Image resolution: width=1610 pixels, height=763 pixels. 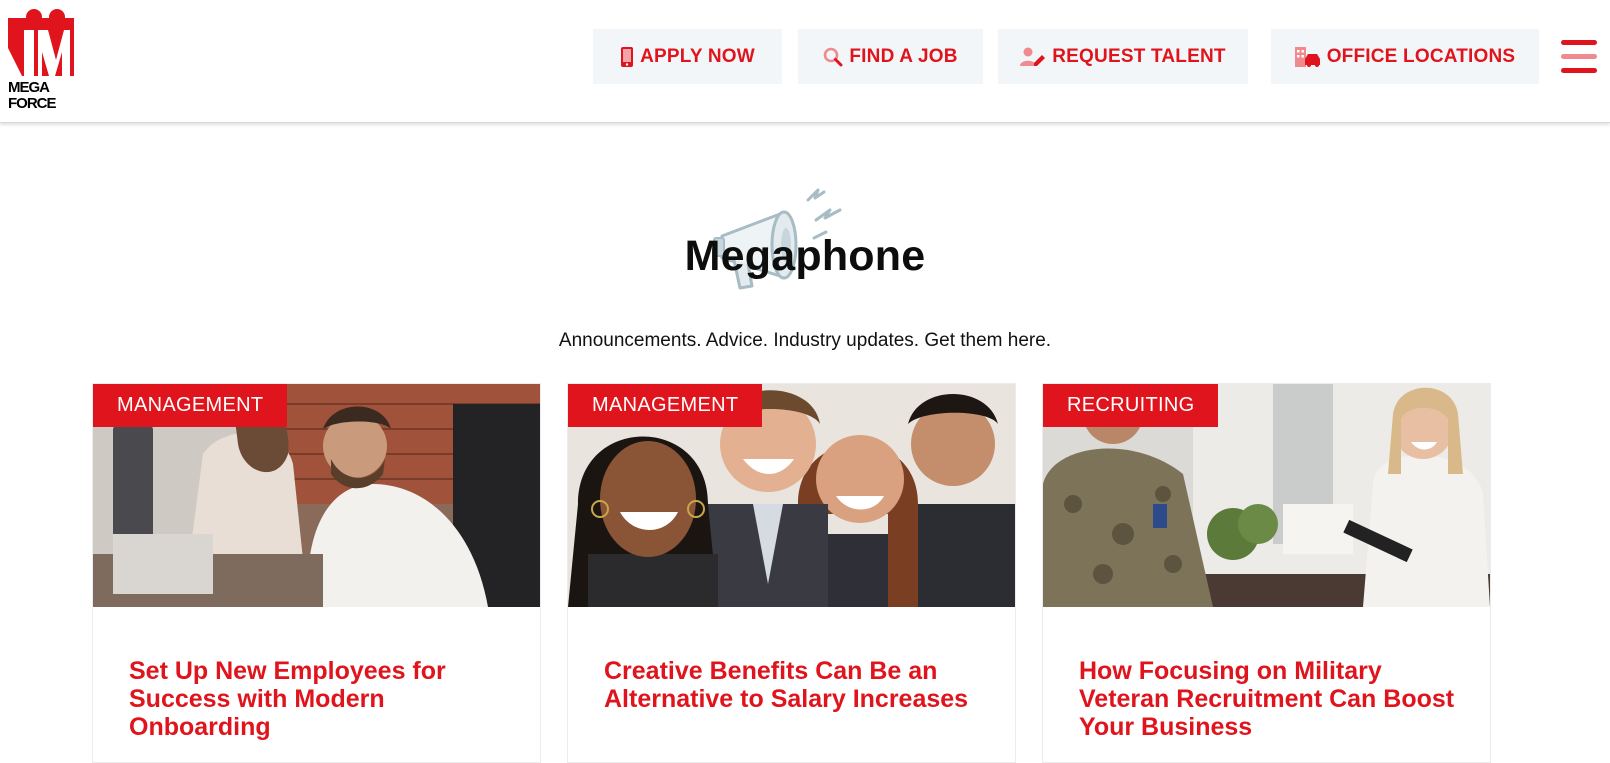 What do you see at coordinates (833, 56) in the screenshot?
I see `search-icon` at bounding box center [833, 56].